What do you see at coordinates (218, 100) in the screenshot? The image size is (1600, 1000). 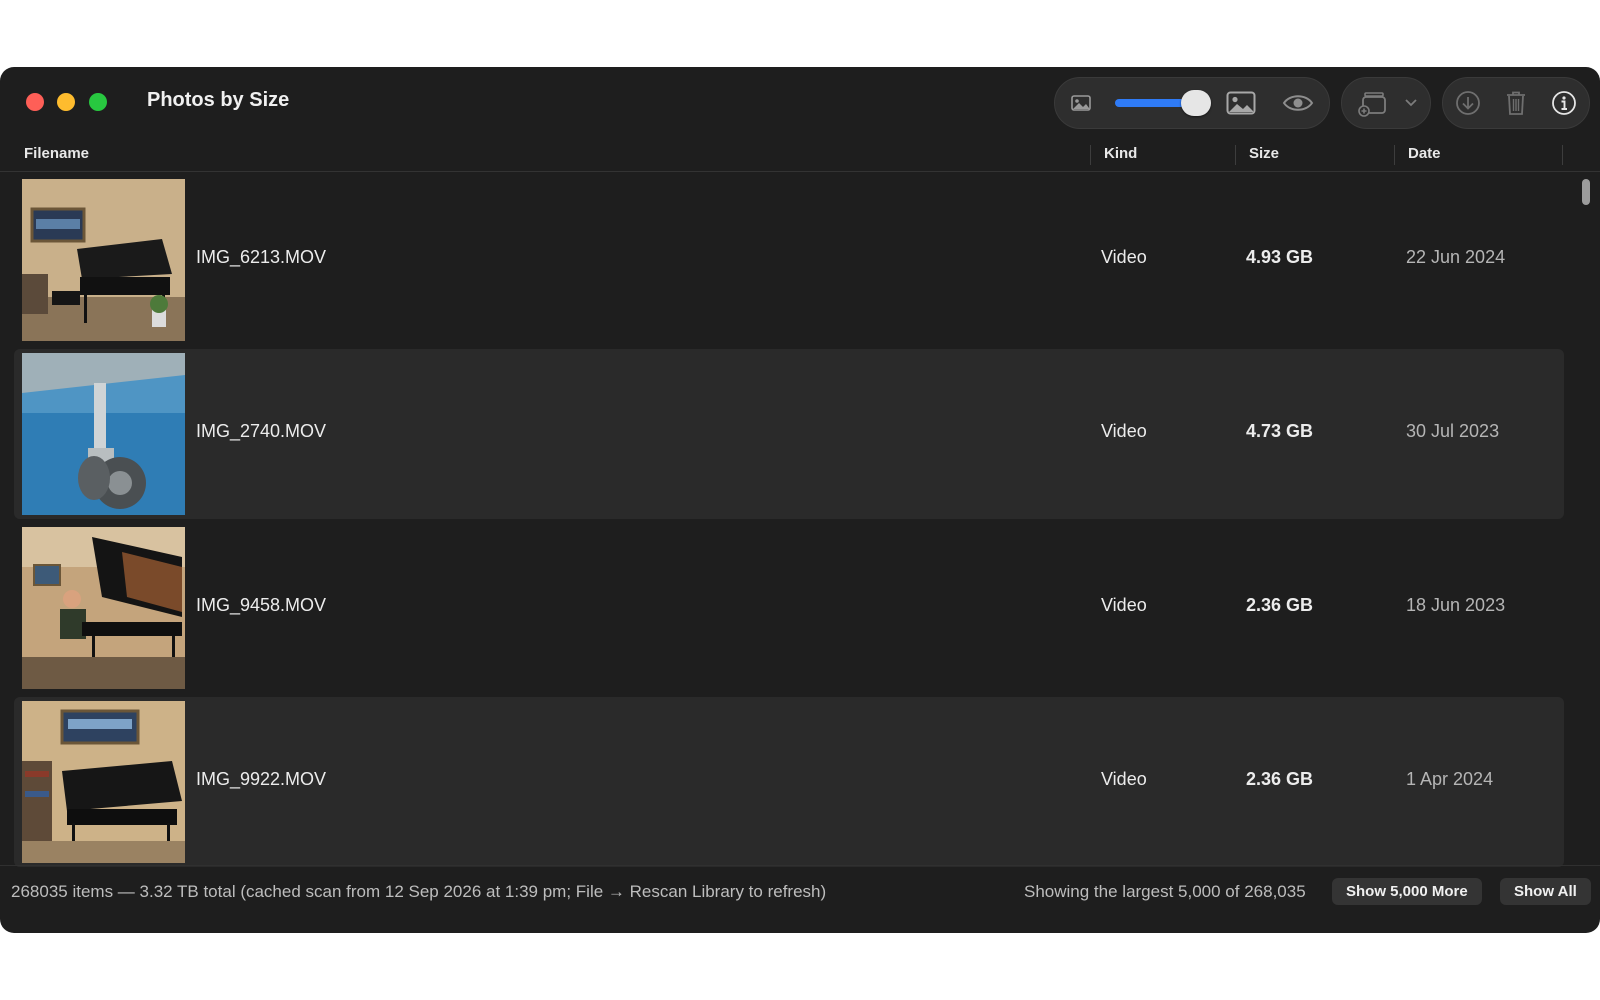 I see `window-title: Photos by Size` at bounding box center [218, 100].